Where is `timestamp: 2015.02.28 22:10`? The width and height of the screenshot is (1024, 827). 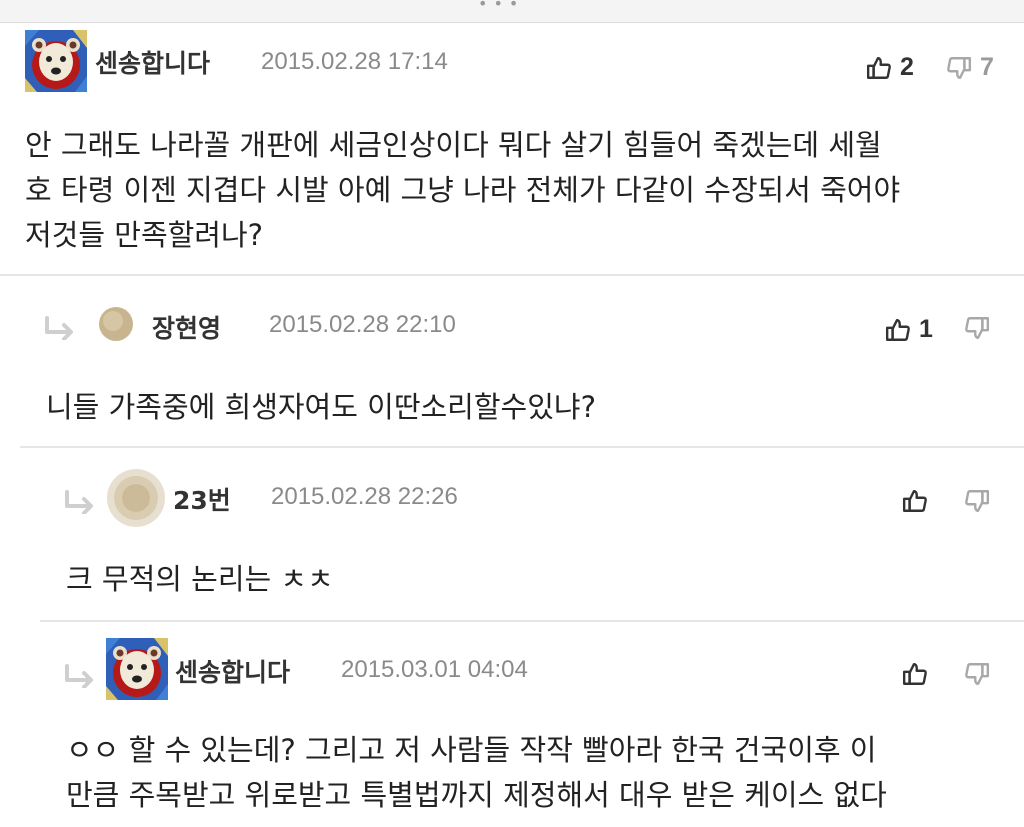 timestamp: 2015.02.28 22:10 is located at coordinates (362, 324).